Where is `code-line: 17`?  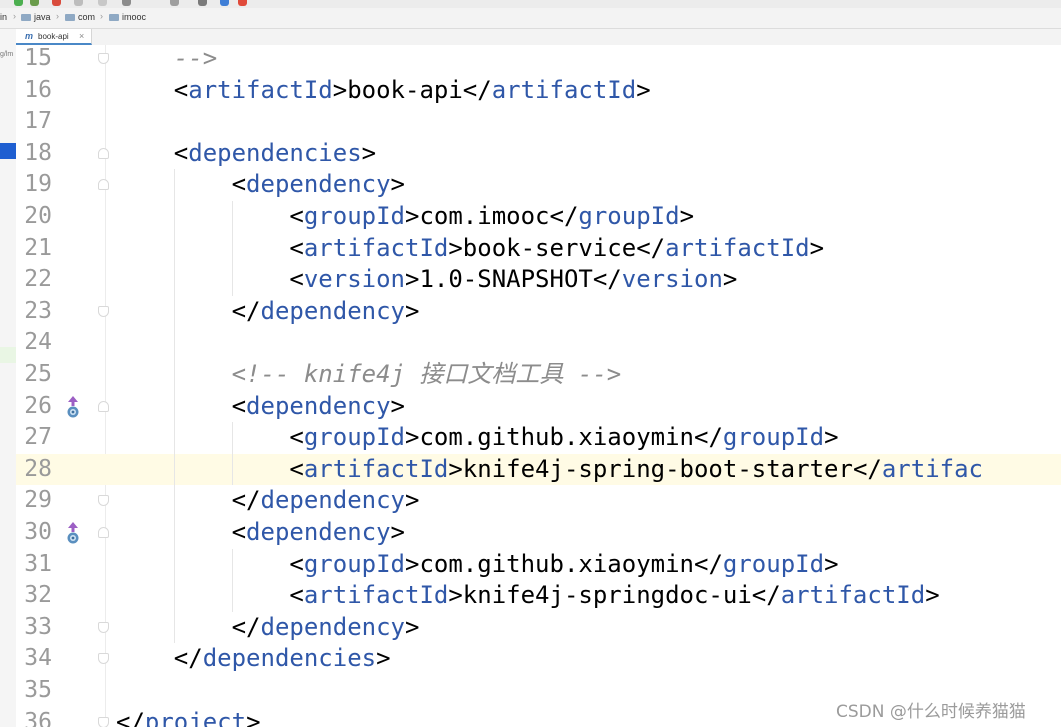 code-line: 17 is located at coordinates (538, 122).